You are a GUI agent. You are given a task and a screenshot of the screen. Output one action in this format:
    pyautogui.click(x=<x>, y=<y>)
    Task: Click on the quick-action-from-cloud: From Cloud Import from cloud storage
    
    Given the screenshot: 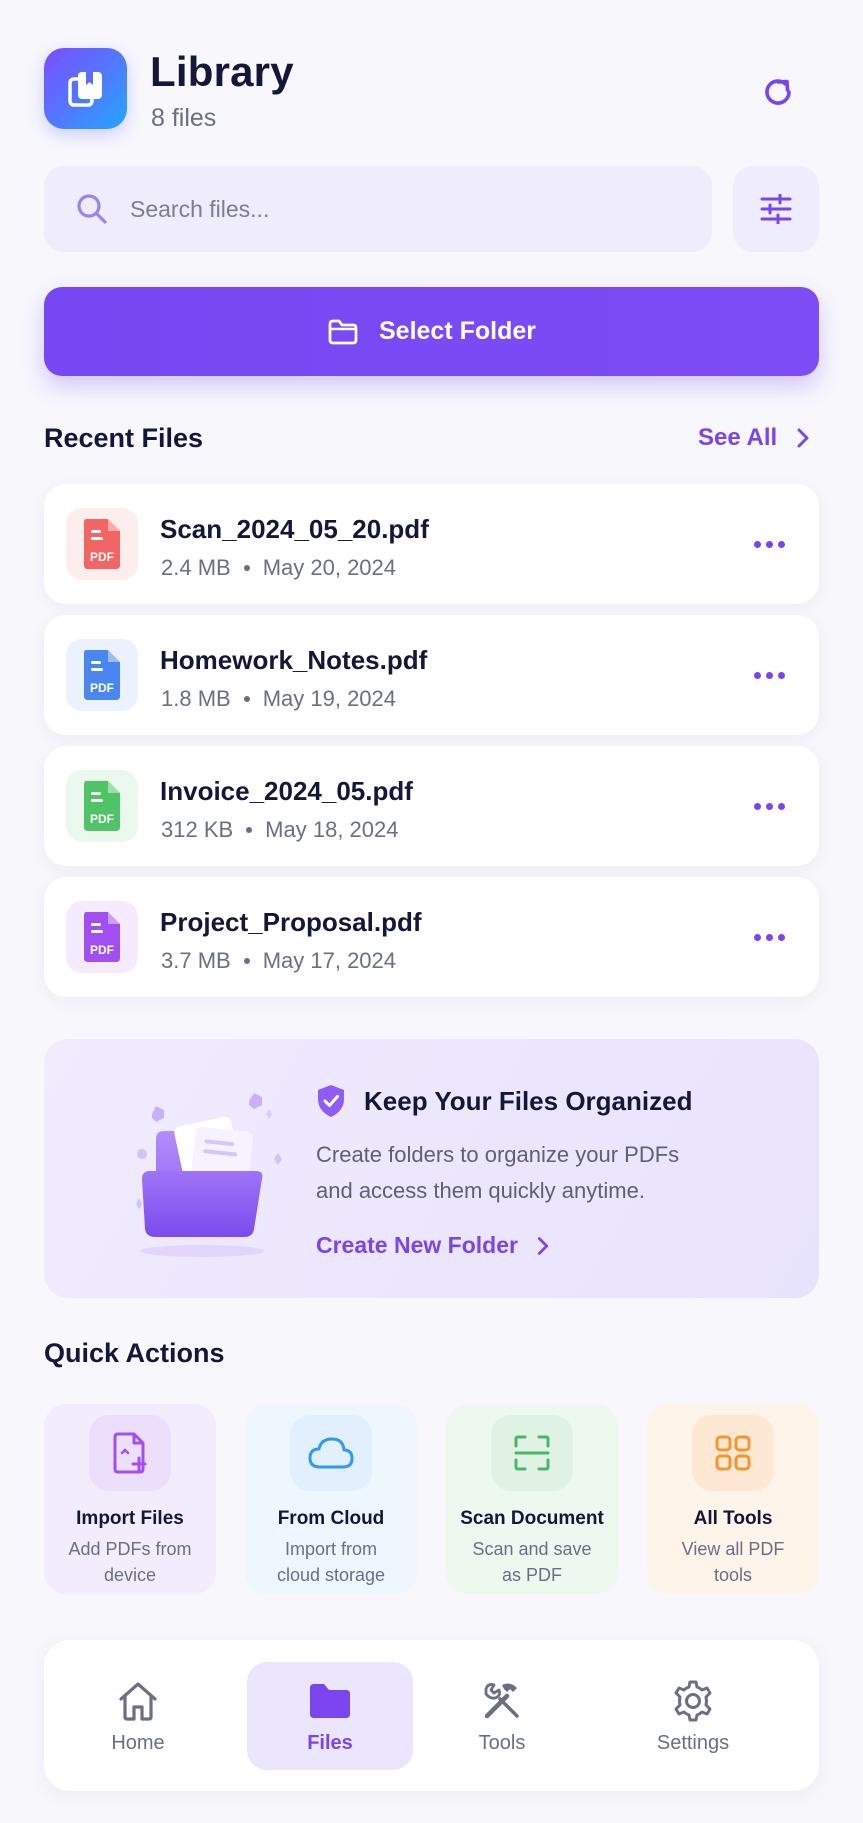 What is the action you would take?
    pyautogui.click(x=331, y=1499)
    